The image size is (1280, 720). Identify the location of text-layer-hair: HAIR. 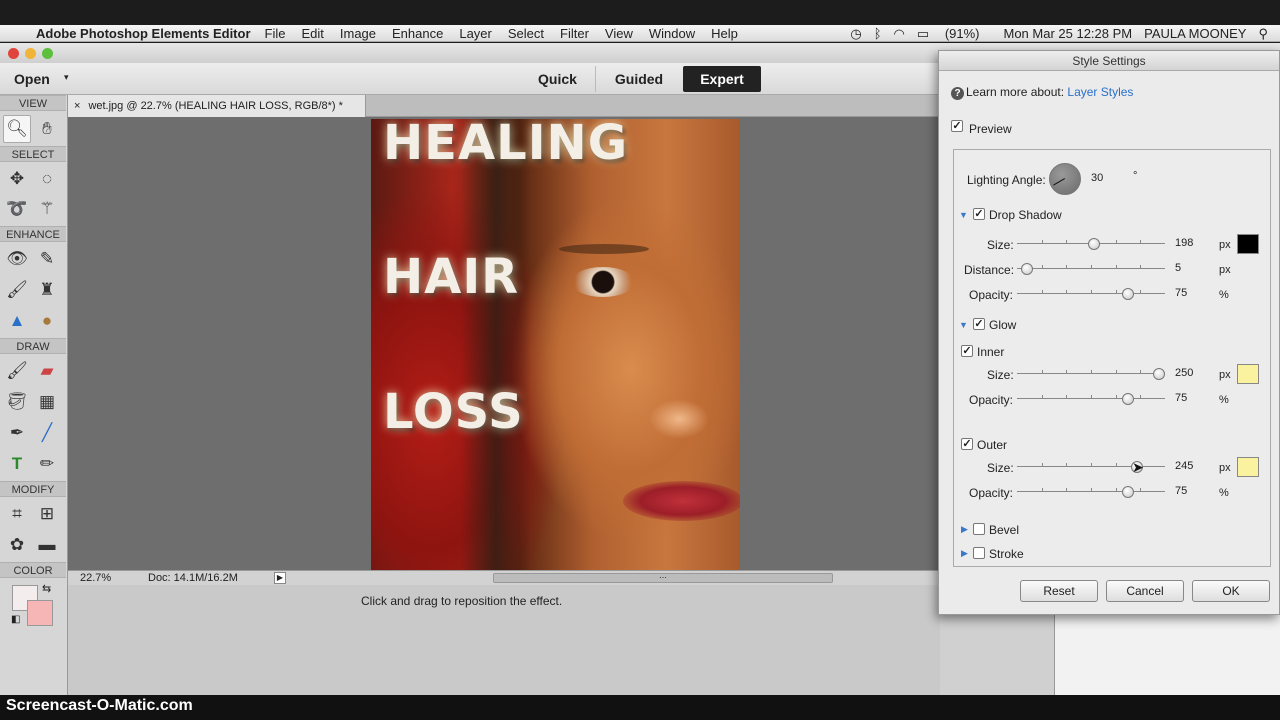
(451, 277).